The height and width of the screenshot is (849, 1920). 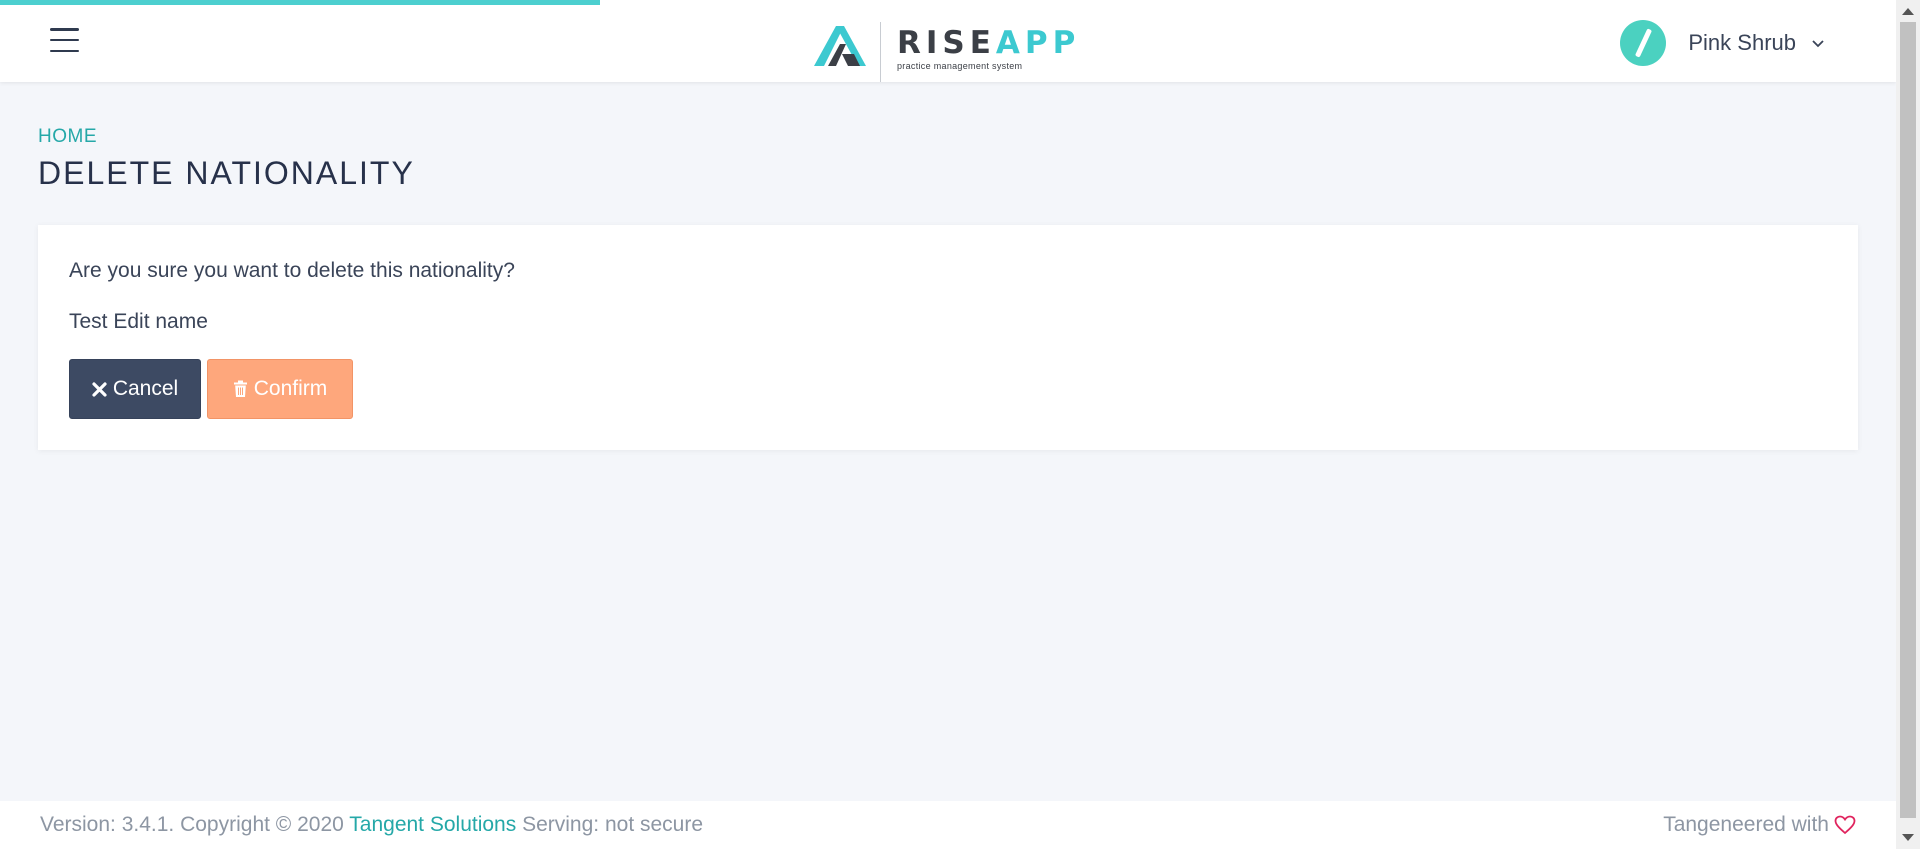 I want to click on footer-serving-text: Serving: not secure, so click(x=610, y=824).